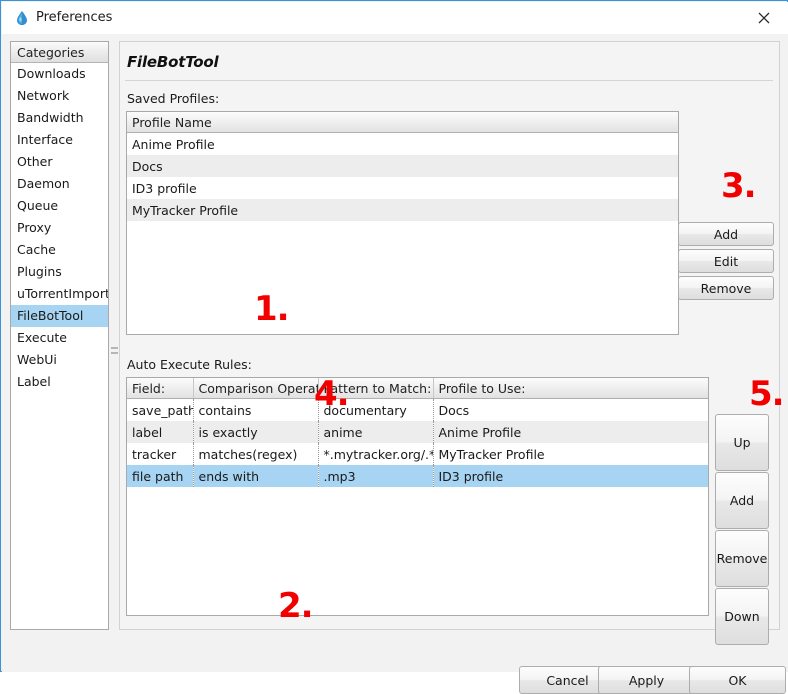  I want to click on cell-field: save_path, so click(160, 409).